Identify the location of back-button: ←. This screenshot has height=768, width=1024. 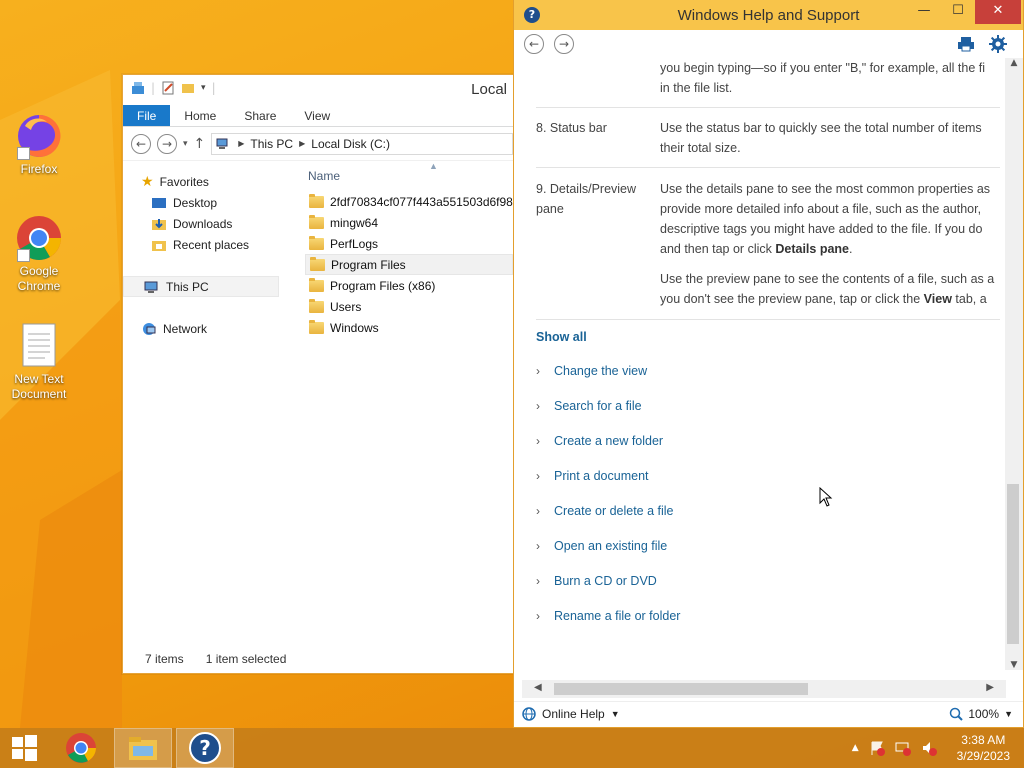
(141, 143).